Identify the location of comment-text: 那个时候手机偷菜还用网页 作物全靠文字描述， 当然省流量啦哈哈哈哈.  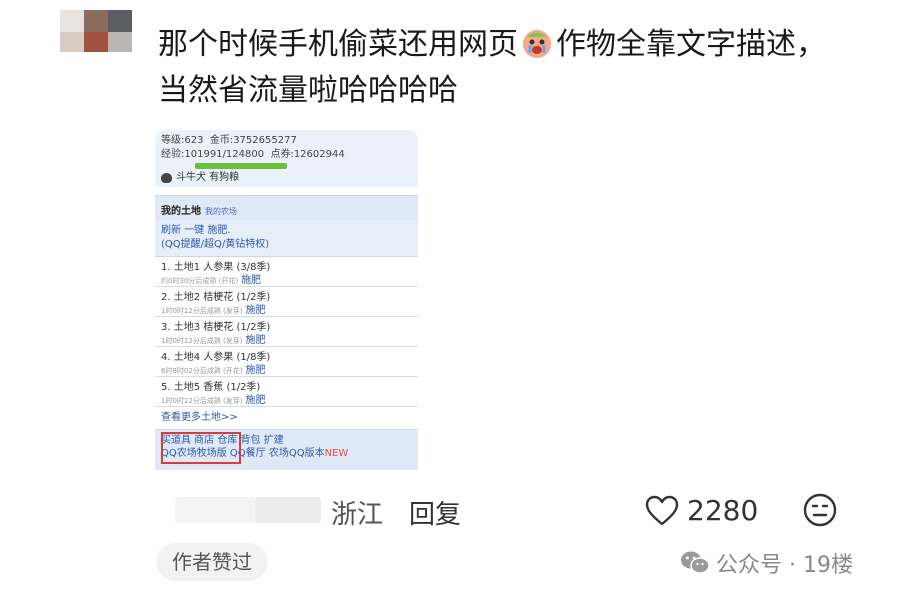
(508, 68).